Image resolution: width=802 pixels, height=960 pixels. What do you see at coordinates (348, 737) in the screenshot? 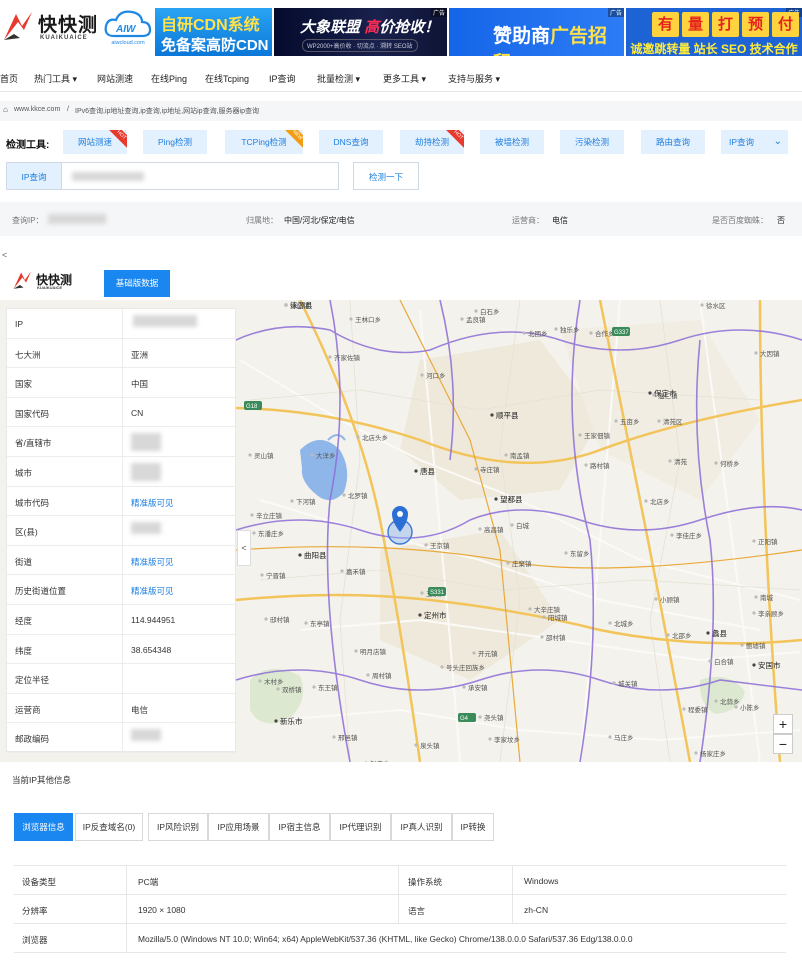
I see `map-place-label: 邢邑镇` at bounding box center [348, 737].